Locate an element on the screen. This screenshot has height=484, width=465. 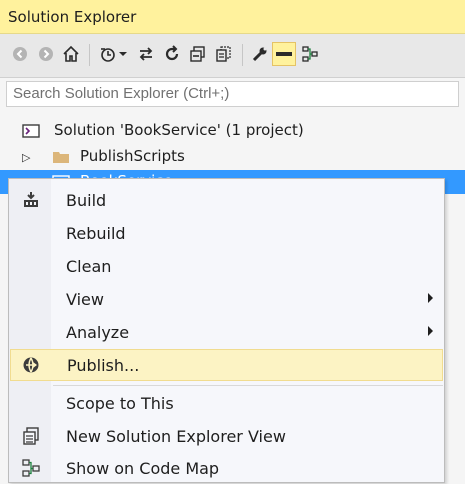
dropdown-arrow-icon is located at coordinates (123, 54).